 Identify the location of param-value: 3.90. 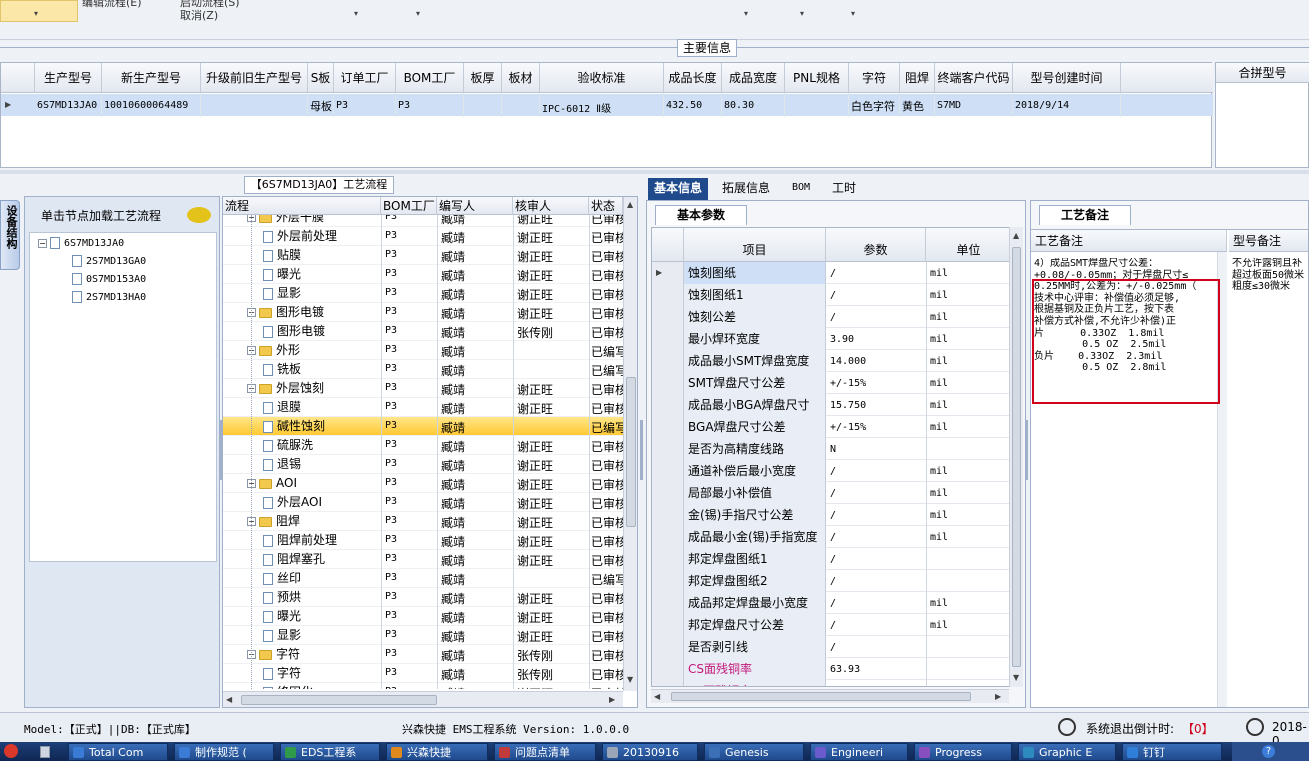
(877, 339).